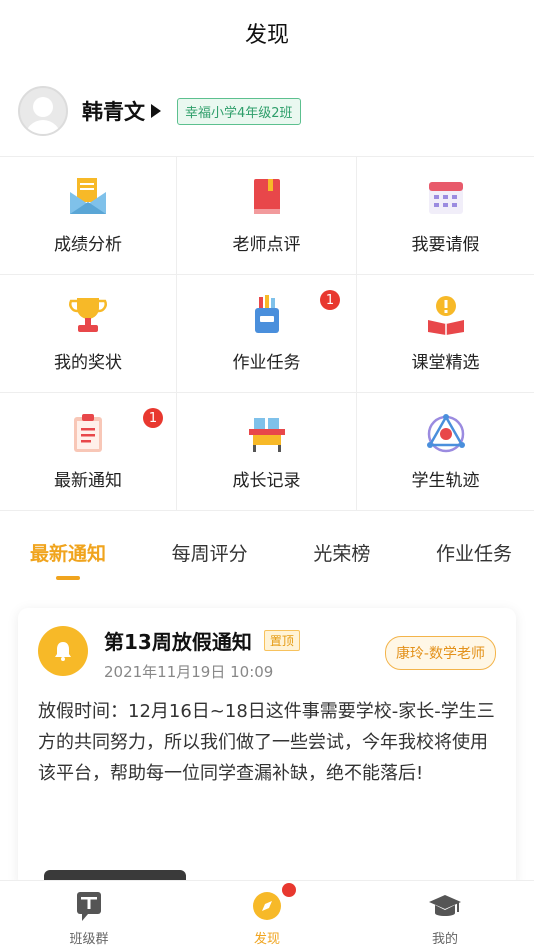 The width and height of the screenshot is (534, 950). I want to click on voice-icon, so click(156, 111).